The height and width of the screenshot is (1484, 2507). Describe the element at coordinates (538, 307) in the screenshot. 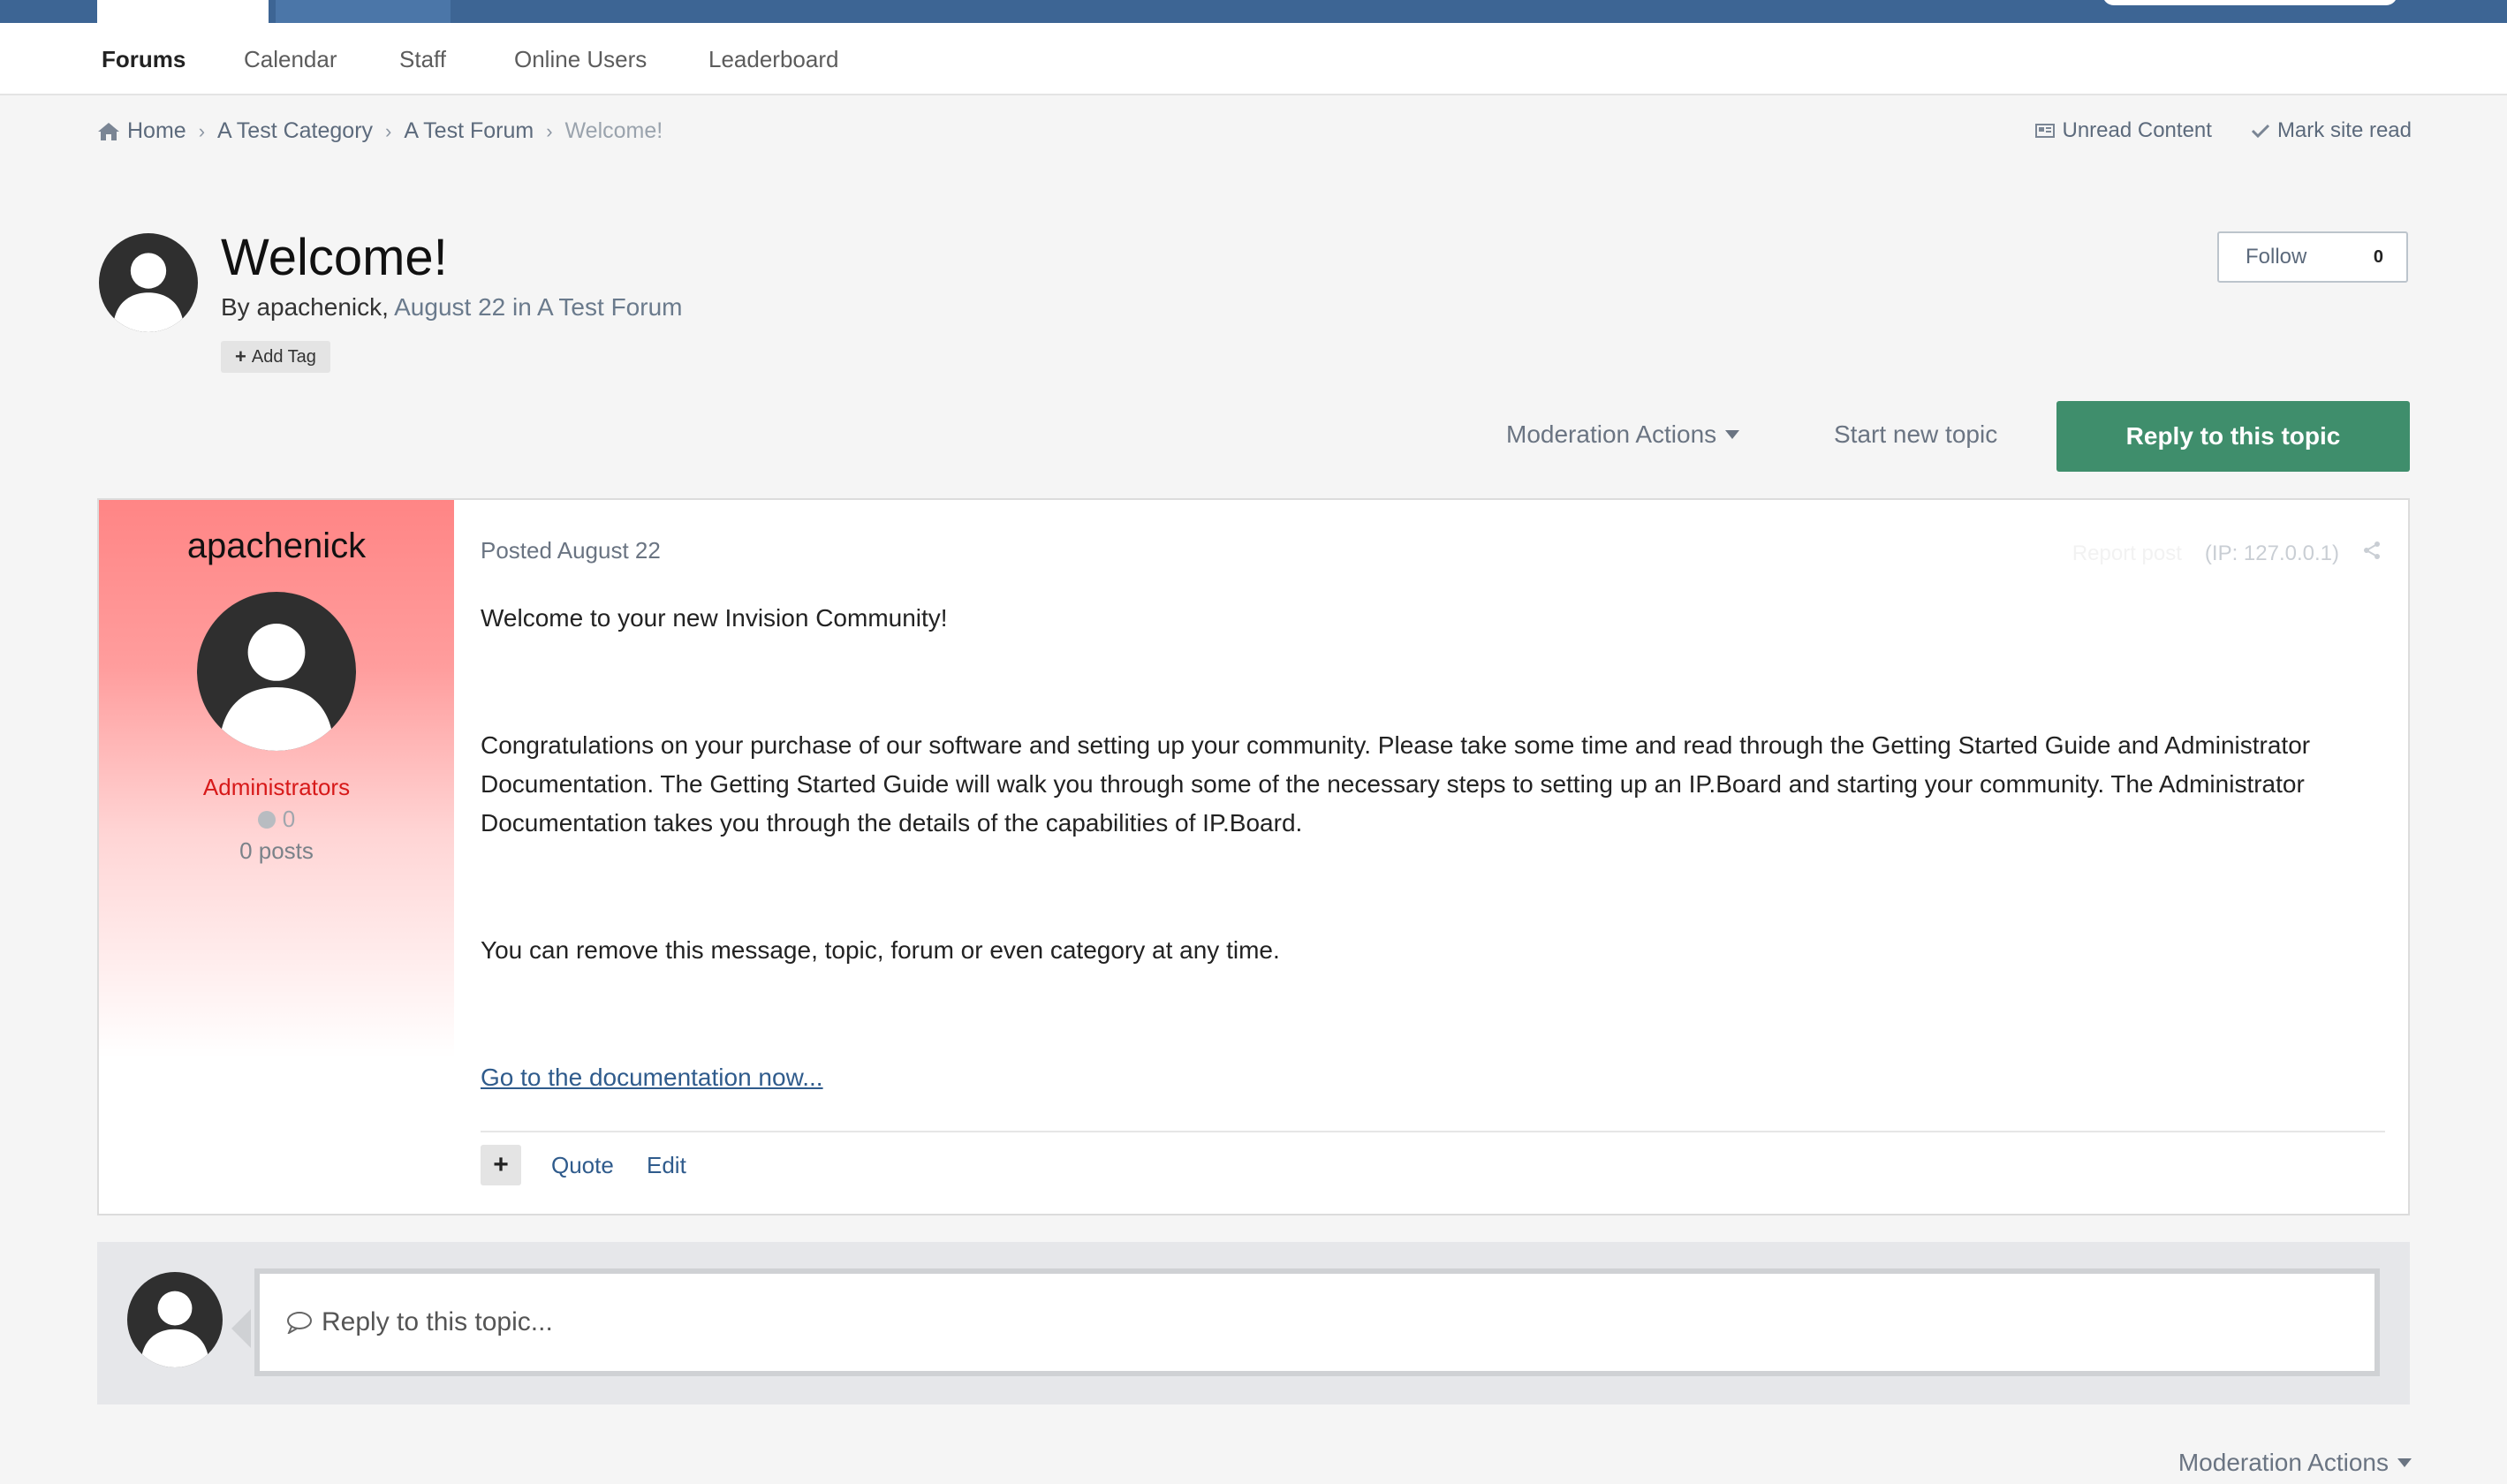

I see `topic-date-forum: August 22 in A Test Forum` at that location.